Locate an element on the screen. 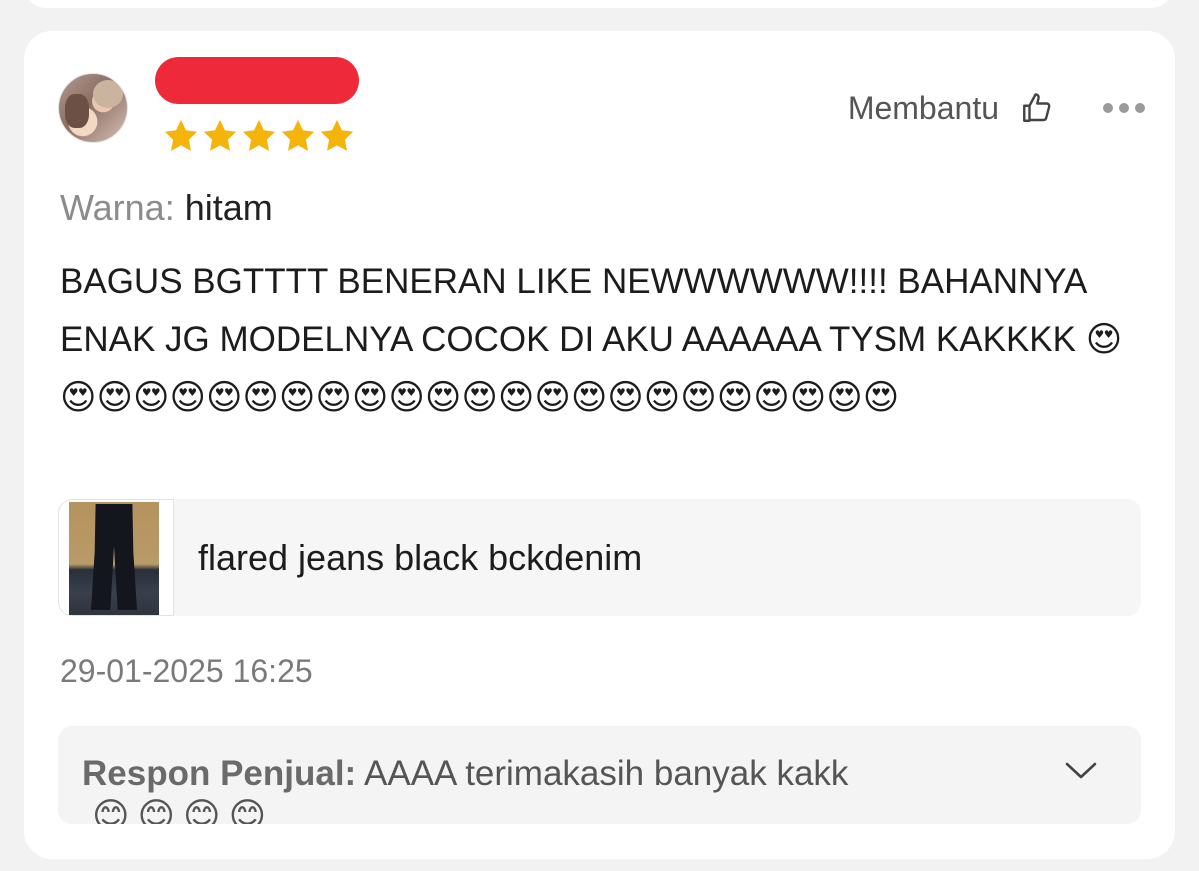 The image size is (1199, 871). avatar is located at coordinates (93, 108).